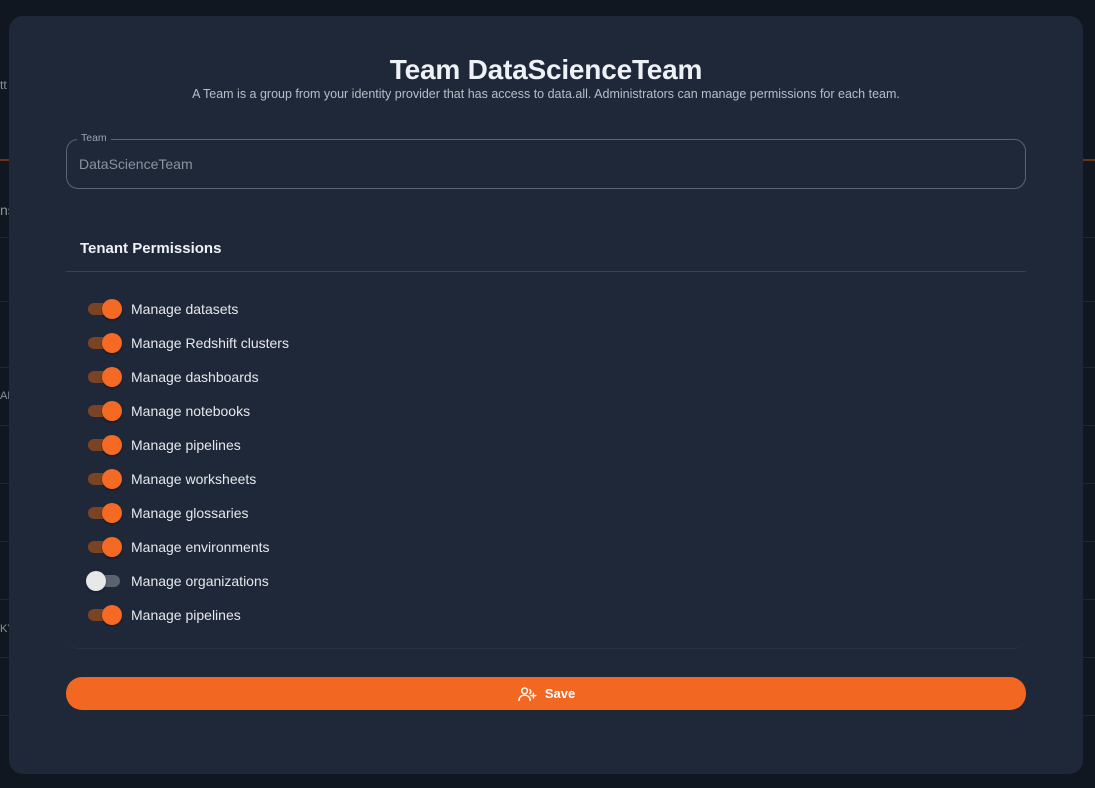  What do you see at coordinates (105, 411) in the screenshot?
I see `permission-toggle-manage-notebooks` at bounding box center [105, 411].